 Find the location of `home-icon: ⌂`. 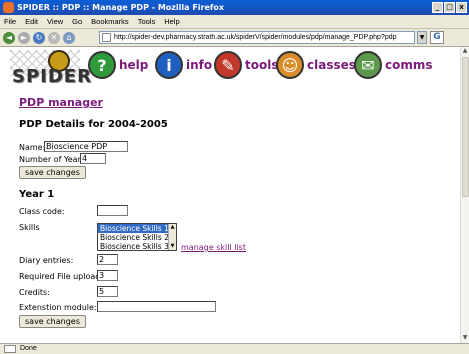

home-icon: ⌂ is located at coordinates (69, 37).